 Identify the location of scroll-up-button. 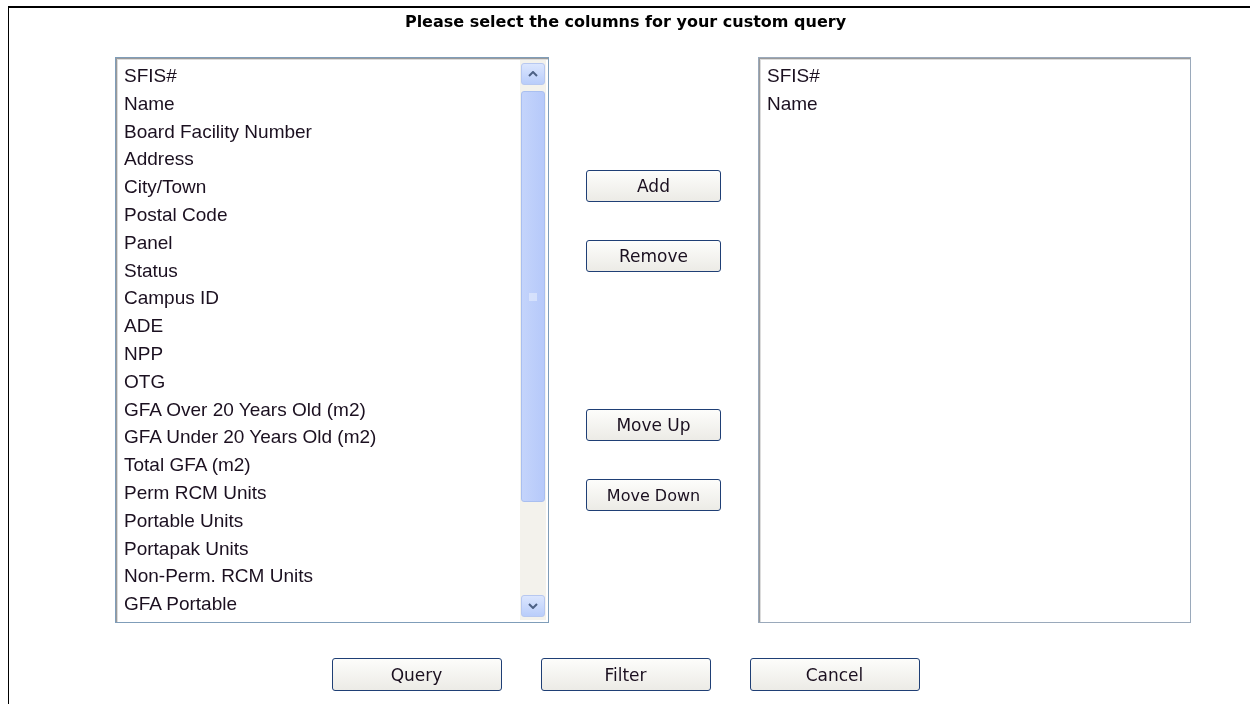
(533, 74).